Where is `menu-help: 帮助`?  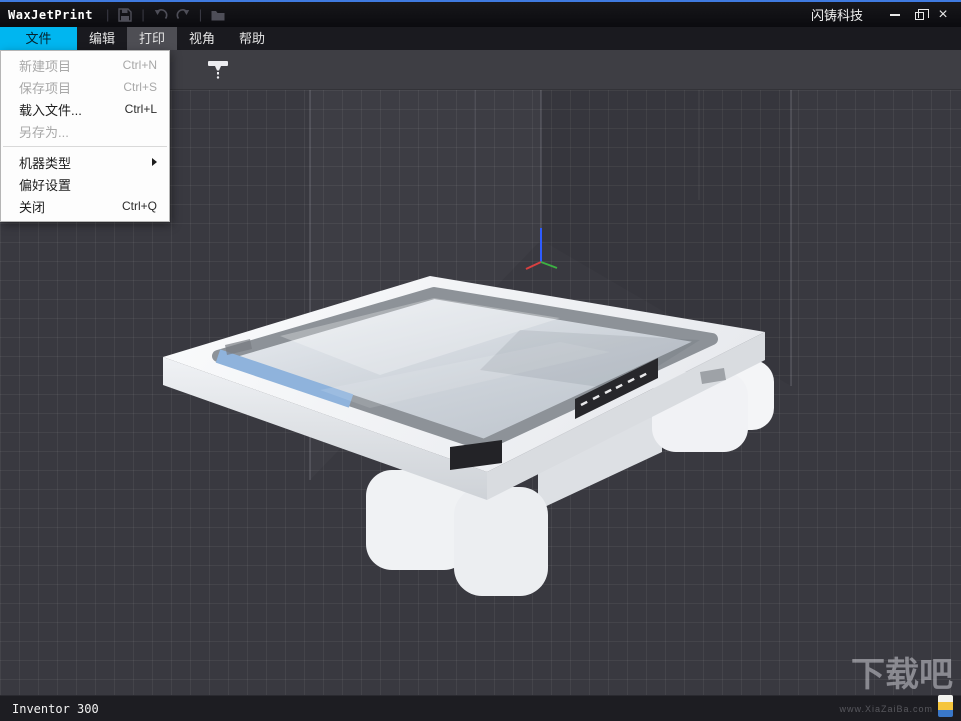 menu-help: 帮助 is located at coordinates (252, 38).